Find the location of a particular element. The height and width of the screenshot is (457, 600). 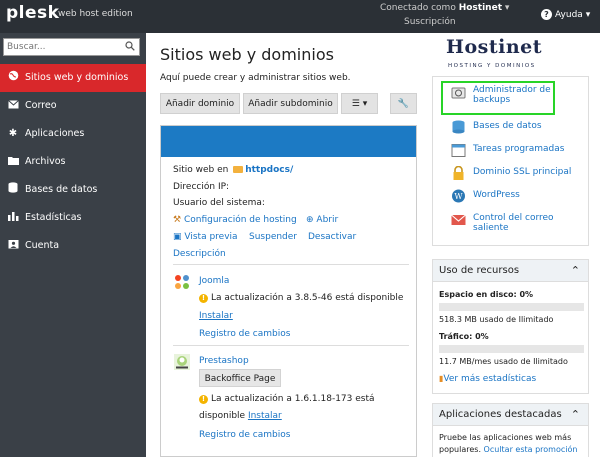

sidebar-item-files: Archivos is located at coordinates (73, 162).